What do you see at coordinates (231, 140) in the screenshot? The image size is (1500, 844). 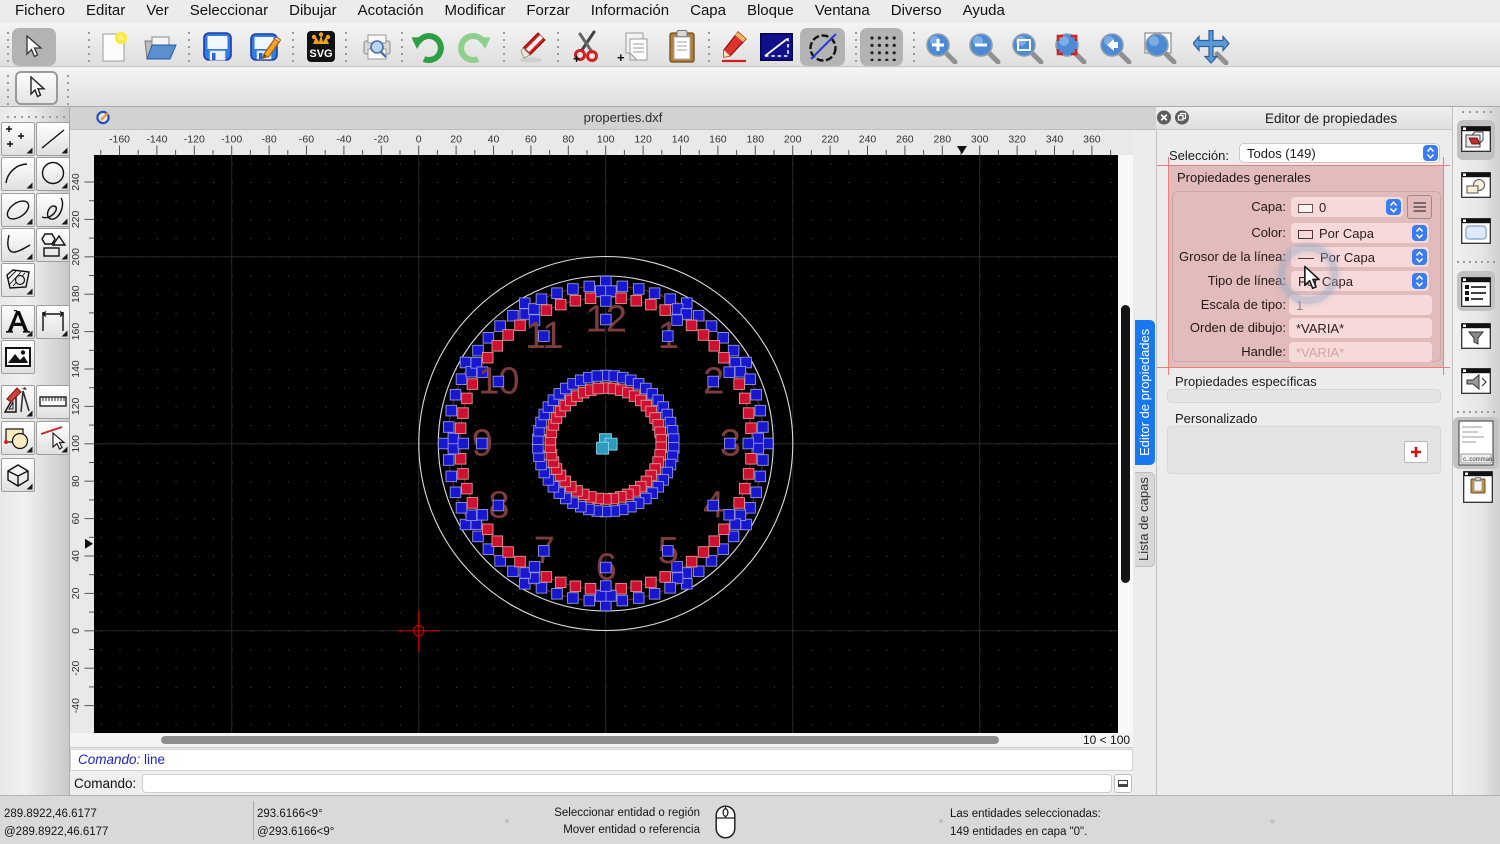 I see `svg-text: -100` at bounding box center [231, 140].